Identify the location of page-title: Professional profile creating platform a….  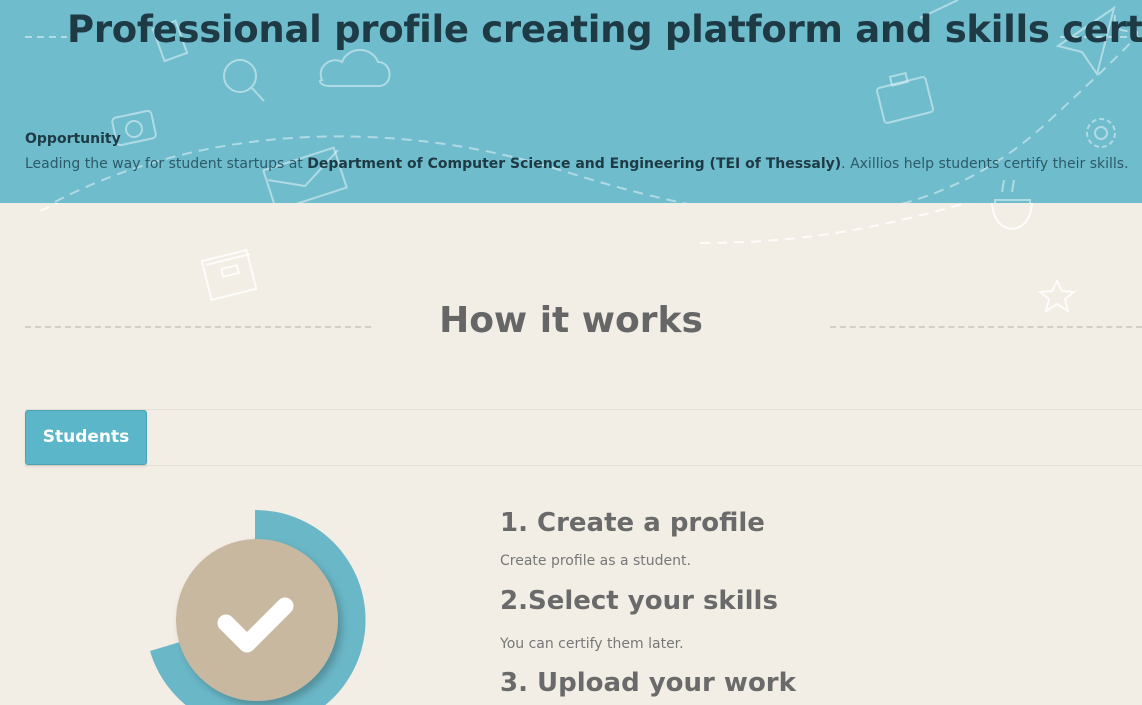
(604, 29).